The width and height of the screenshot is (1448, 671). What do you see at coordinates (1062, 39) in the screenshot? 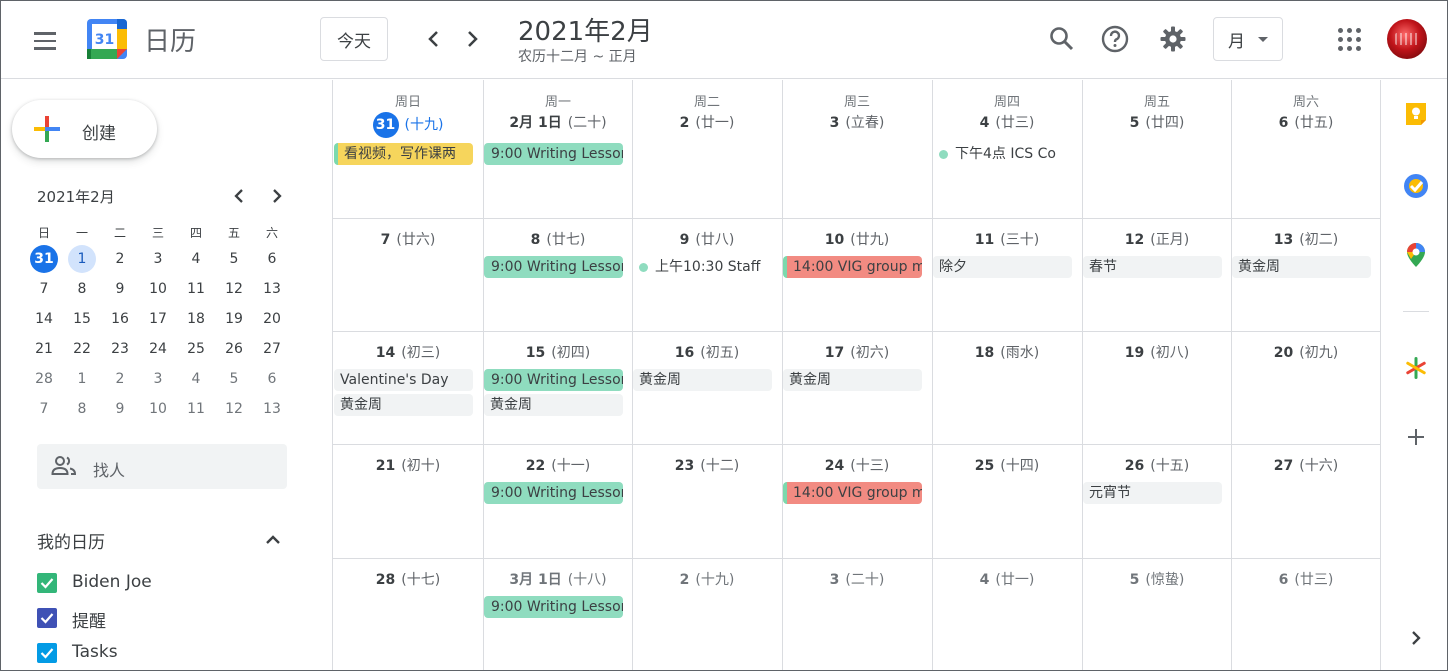
I see `search-button` at bounding box center [1062, 39].